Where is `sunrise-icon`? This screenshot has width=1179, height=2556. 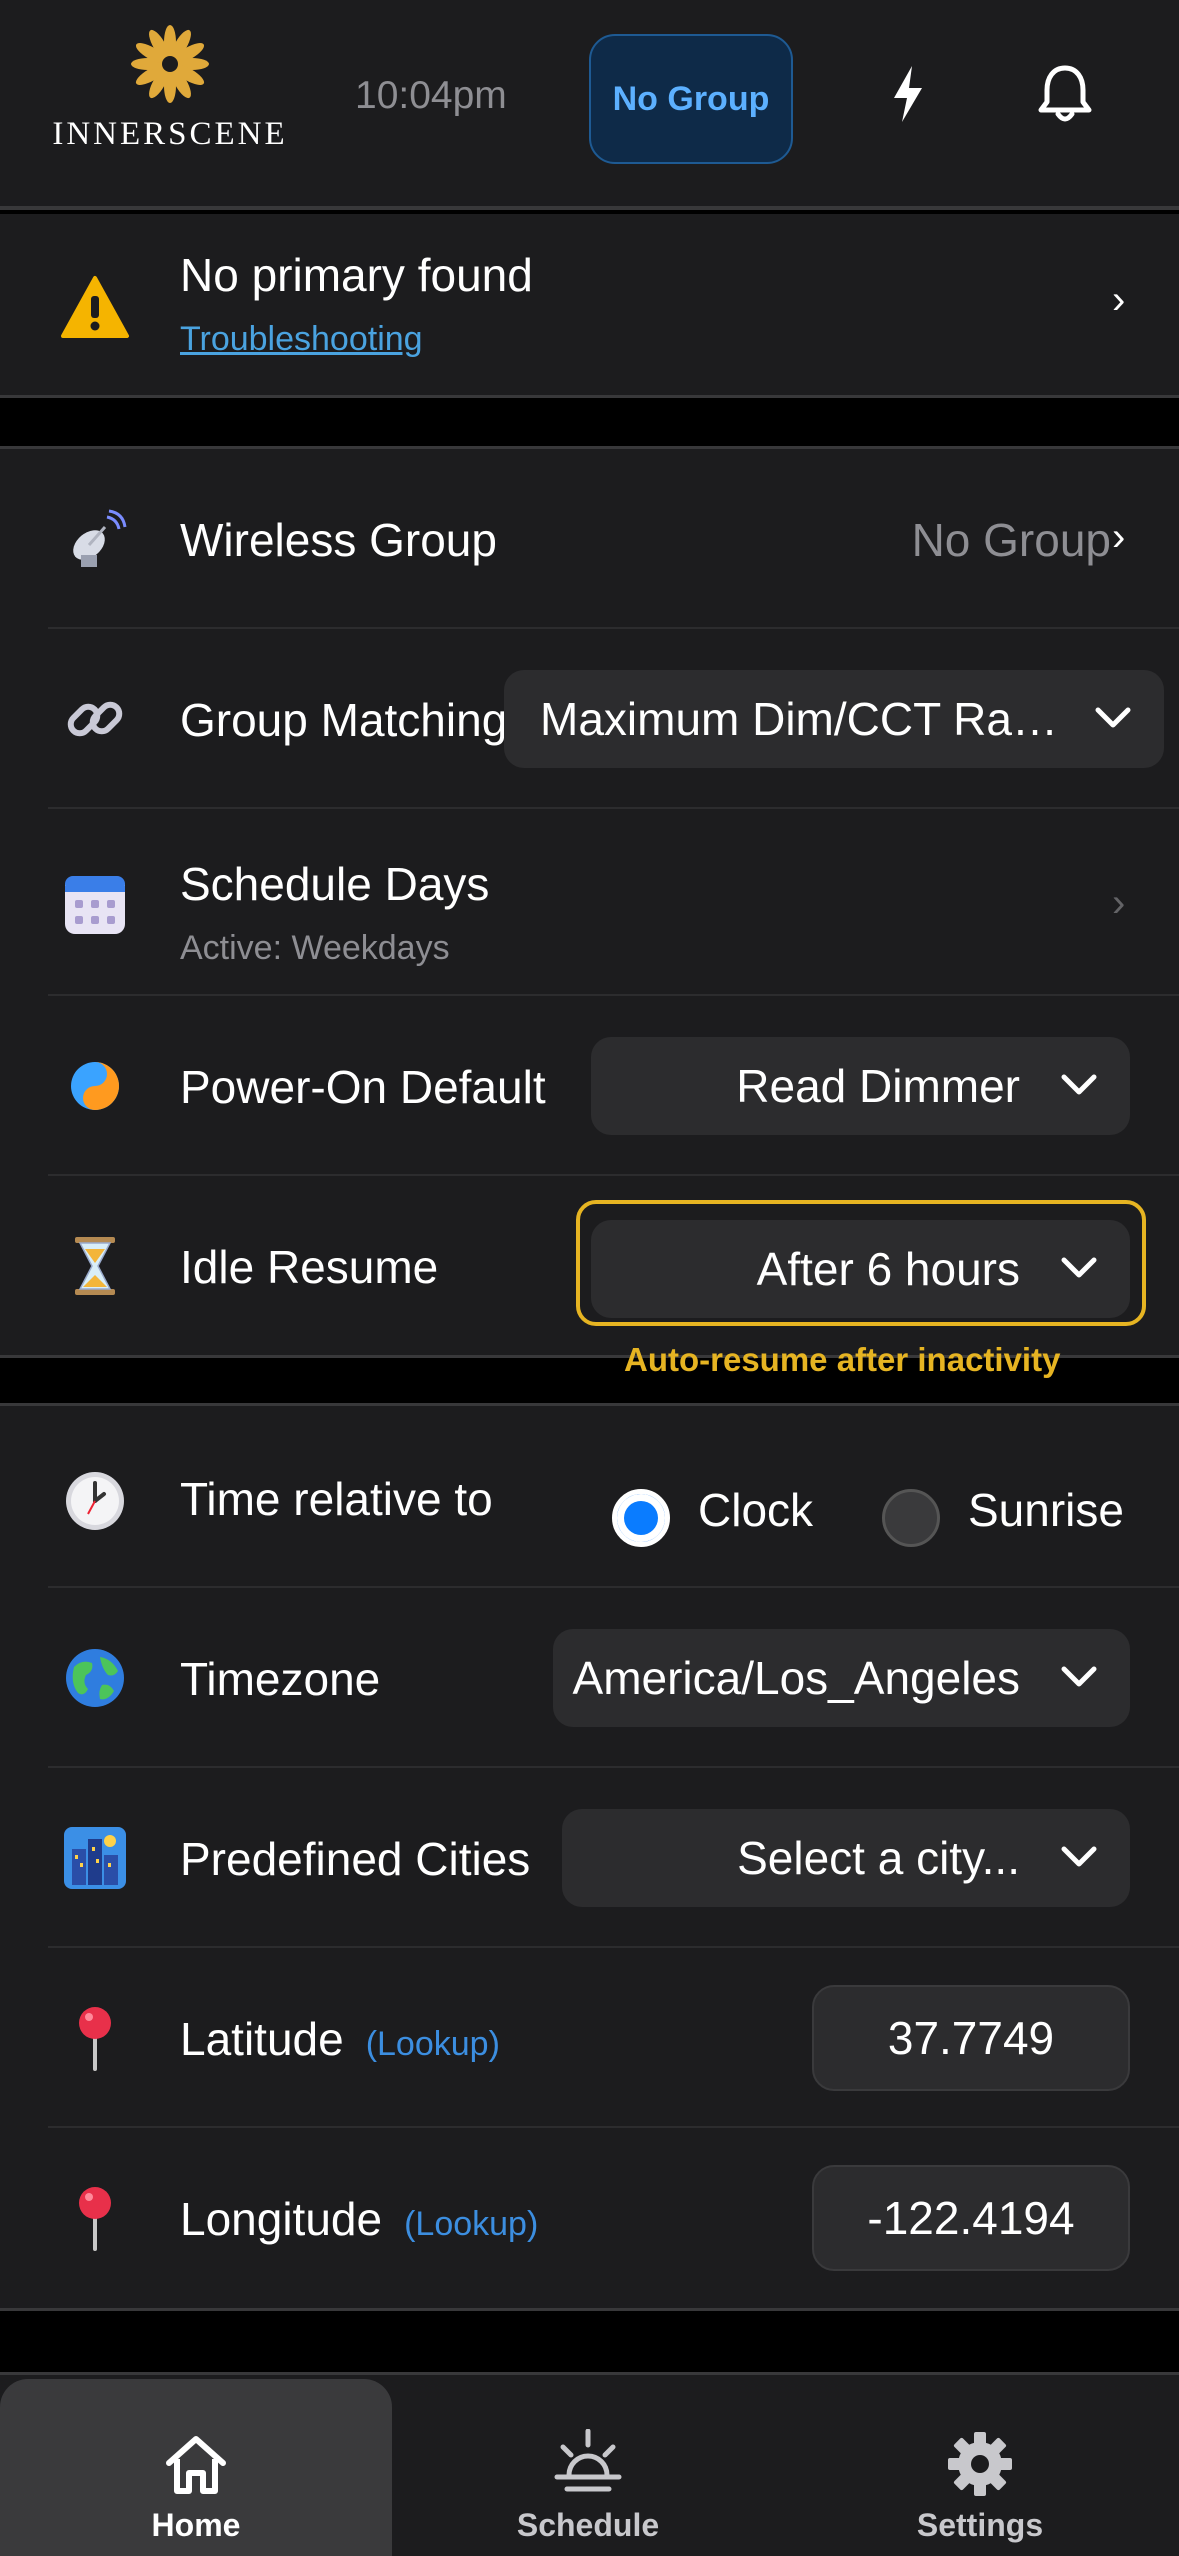
sunrise-icon is located at coordinates (588, 2460).